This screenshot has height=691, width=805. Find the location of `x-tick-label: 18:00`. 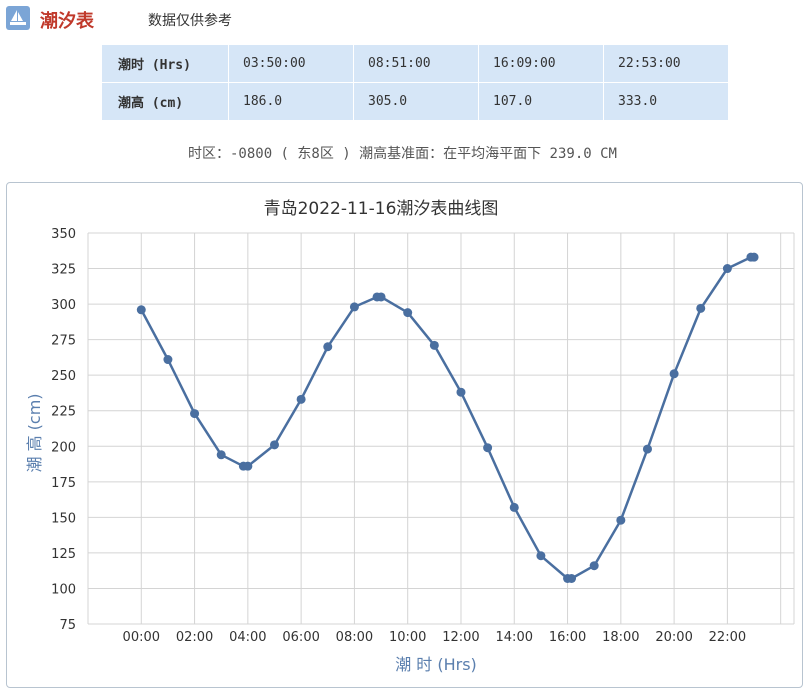

x-tick-label: 18:00 is located at coordinates (620, 637).